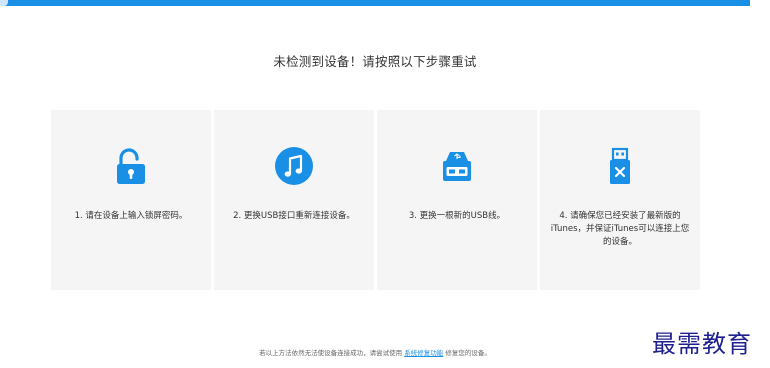 Image resolution: width=770 pixels, height=368 pixels. Describe the element at coordinates (131, 216) in the screenshot. I see `step-text: 1. 请在设备上输入锁屏密码。` at that location.